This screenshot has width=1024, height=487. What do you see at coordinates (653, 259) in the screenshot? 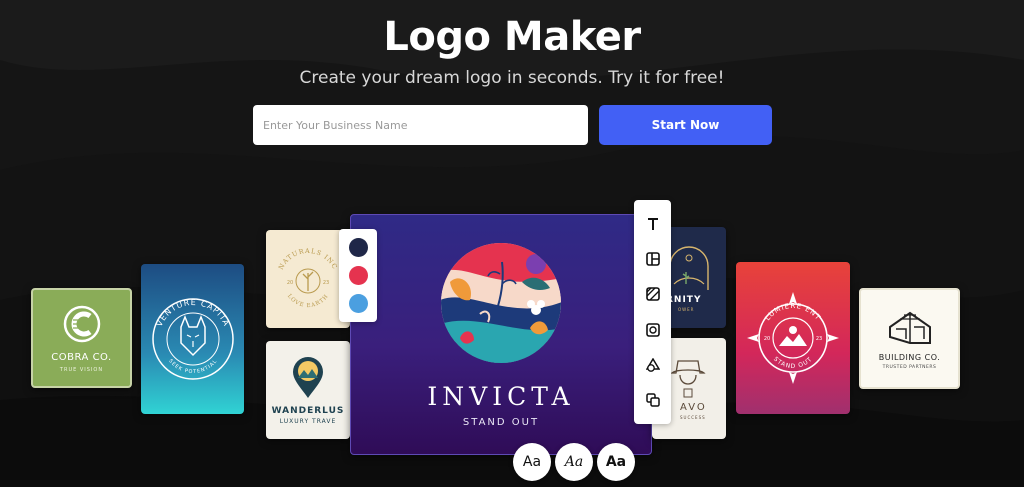
I see `layout-icon` at bounding box center [653, 259].